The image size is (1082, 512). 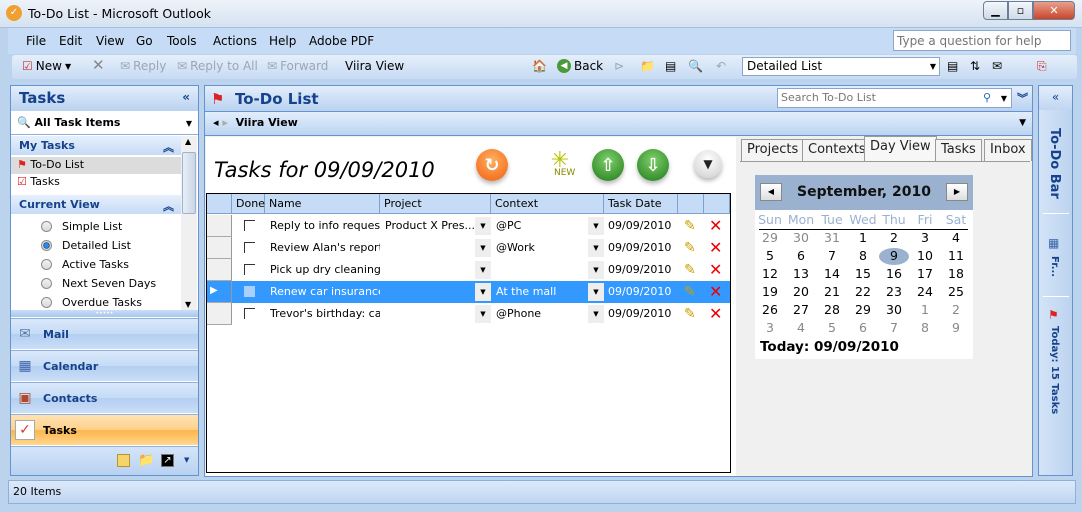 I want to click on task-context: @Phone, so click(x=541, y=314).